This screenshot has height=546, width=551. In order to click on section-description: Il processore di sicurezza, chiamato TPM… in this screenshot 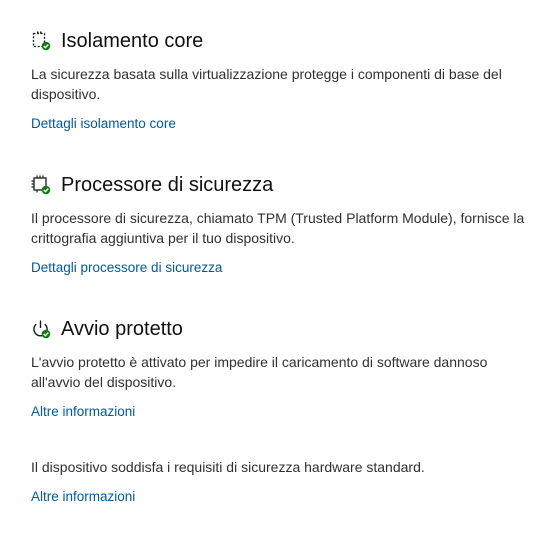, I will do `click(278, 228)`.